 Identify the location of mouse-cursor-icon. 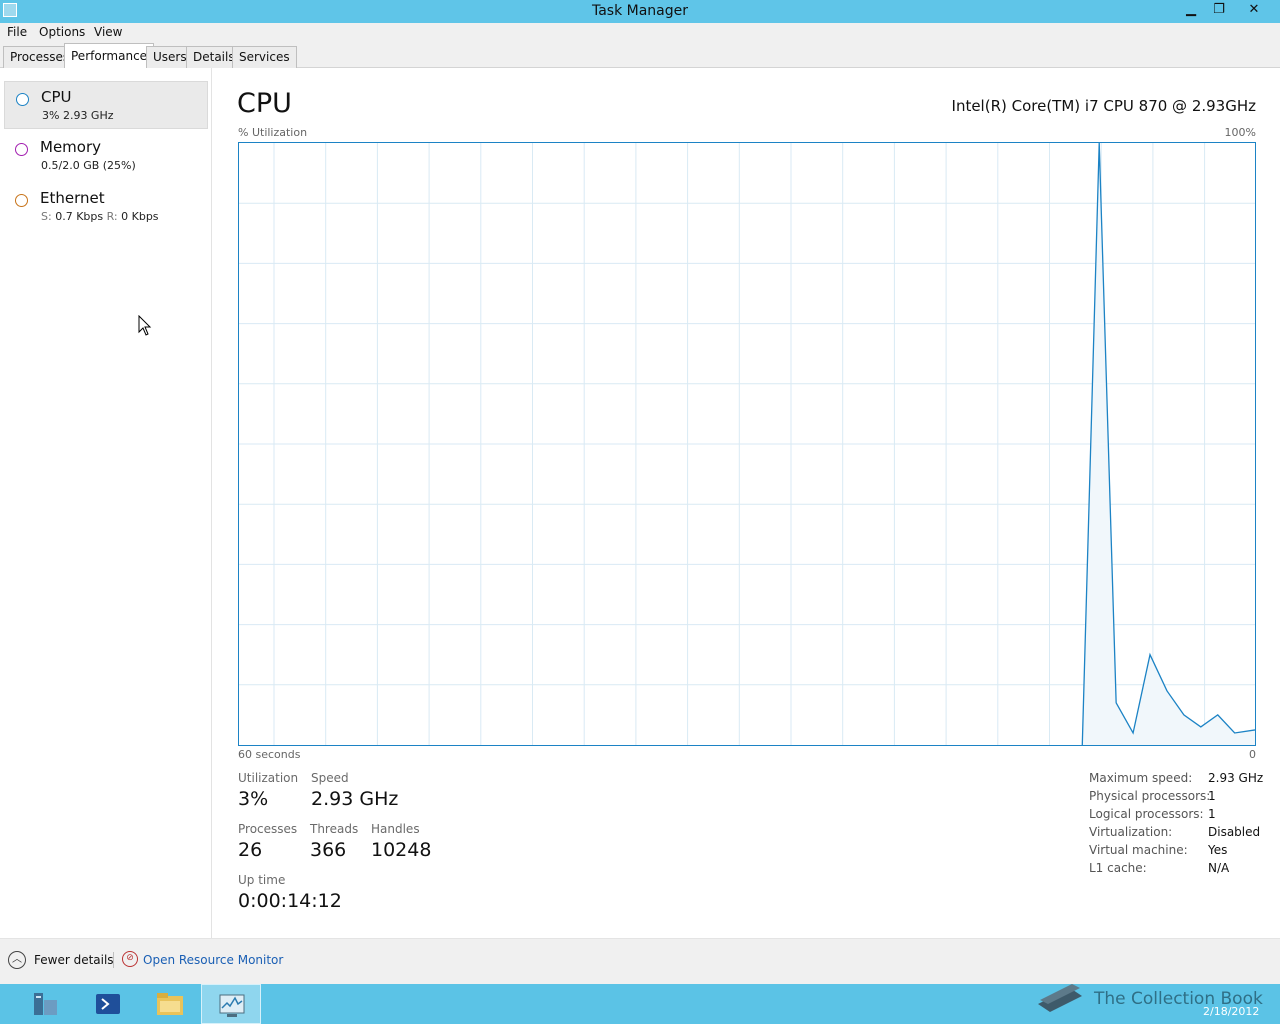
(145, 325).